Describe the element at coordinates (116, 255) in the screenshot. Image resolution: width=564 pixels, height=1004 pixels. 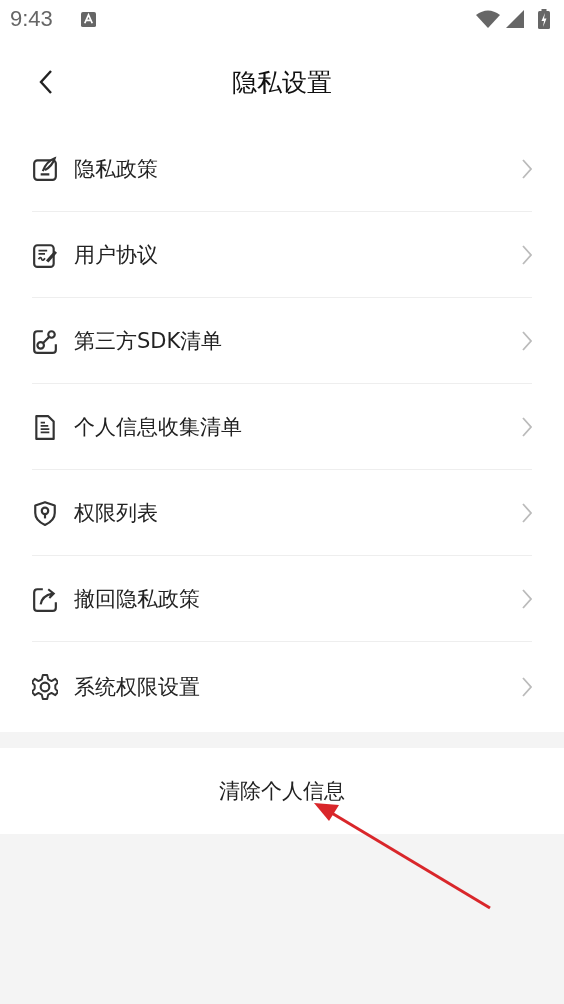
I see `row-label: 用户协议` at that location.